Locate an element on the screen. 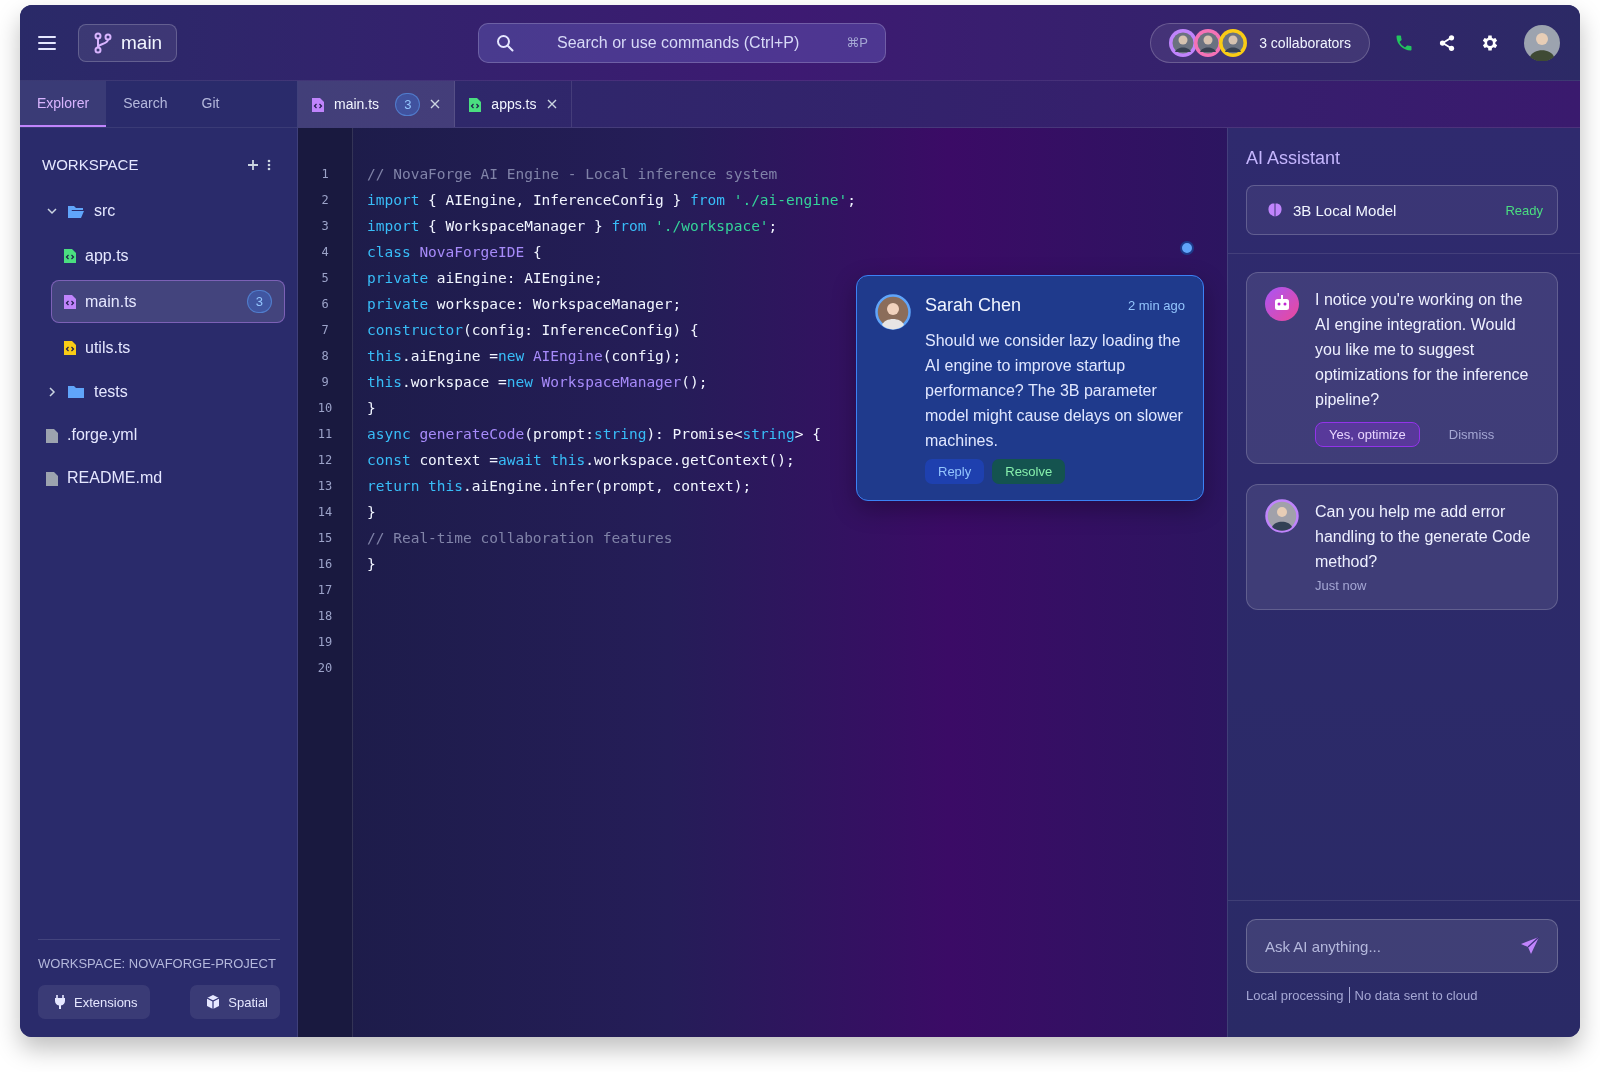 This screenshot has width=1600, height=1072. line-number: 10 is located at coordinates (325, 408).